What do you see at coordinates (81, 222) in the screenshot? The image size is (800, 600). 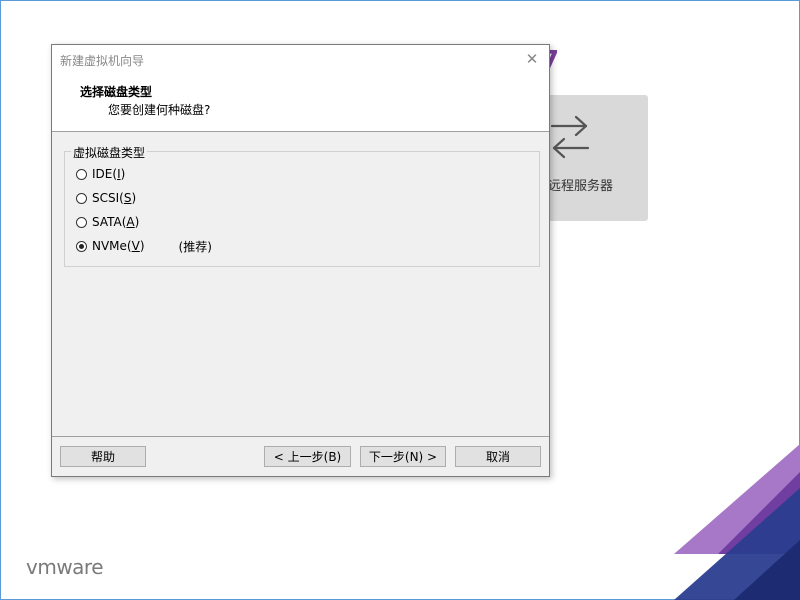 I see `radio-button-sata` at bounding box center [81, 222].